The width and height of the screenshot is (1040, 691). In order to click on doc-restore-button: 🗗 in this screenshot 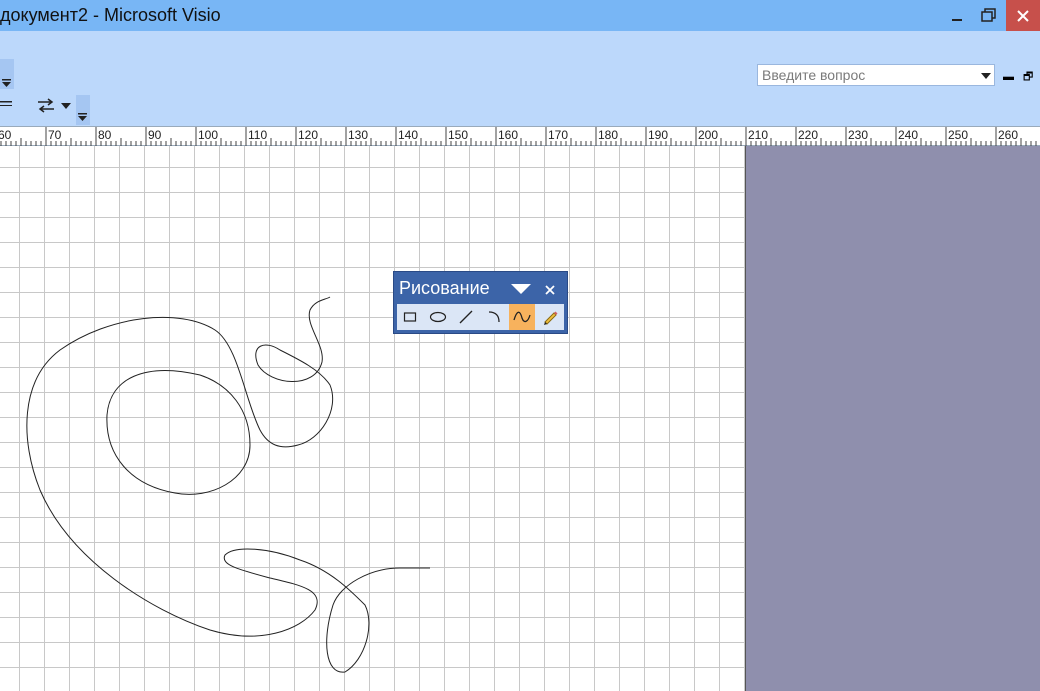, I will do `click(1028, 77)`.